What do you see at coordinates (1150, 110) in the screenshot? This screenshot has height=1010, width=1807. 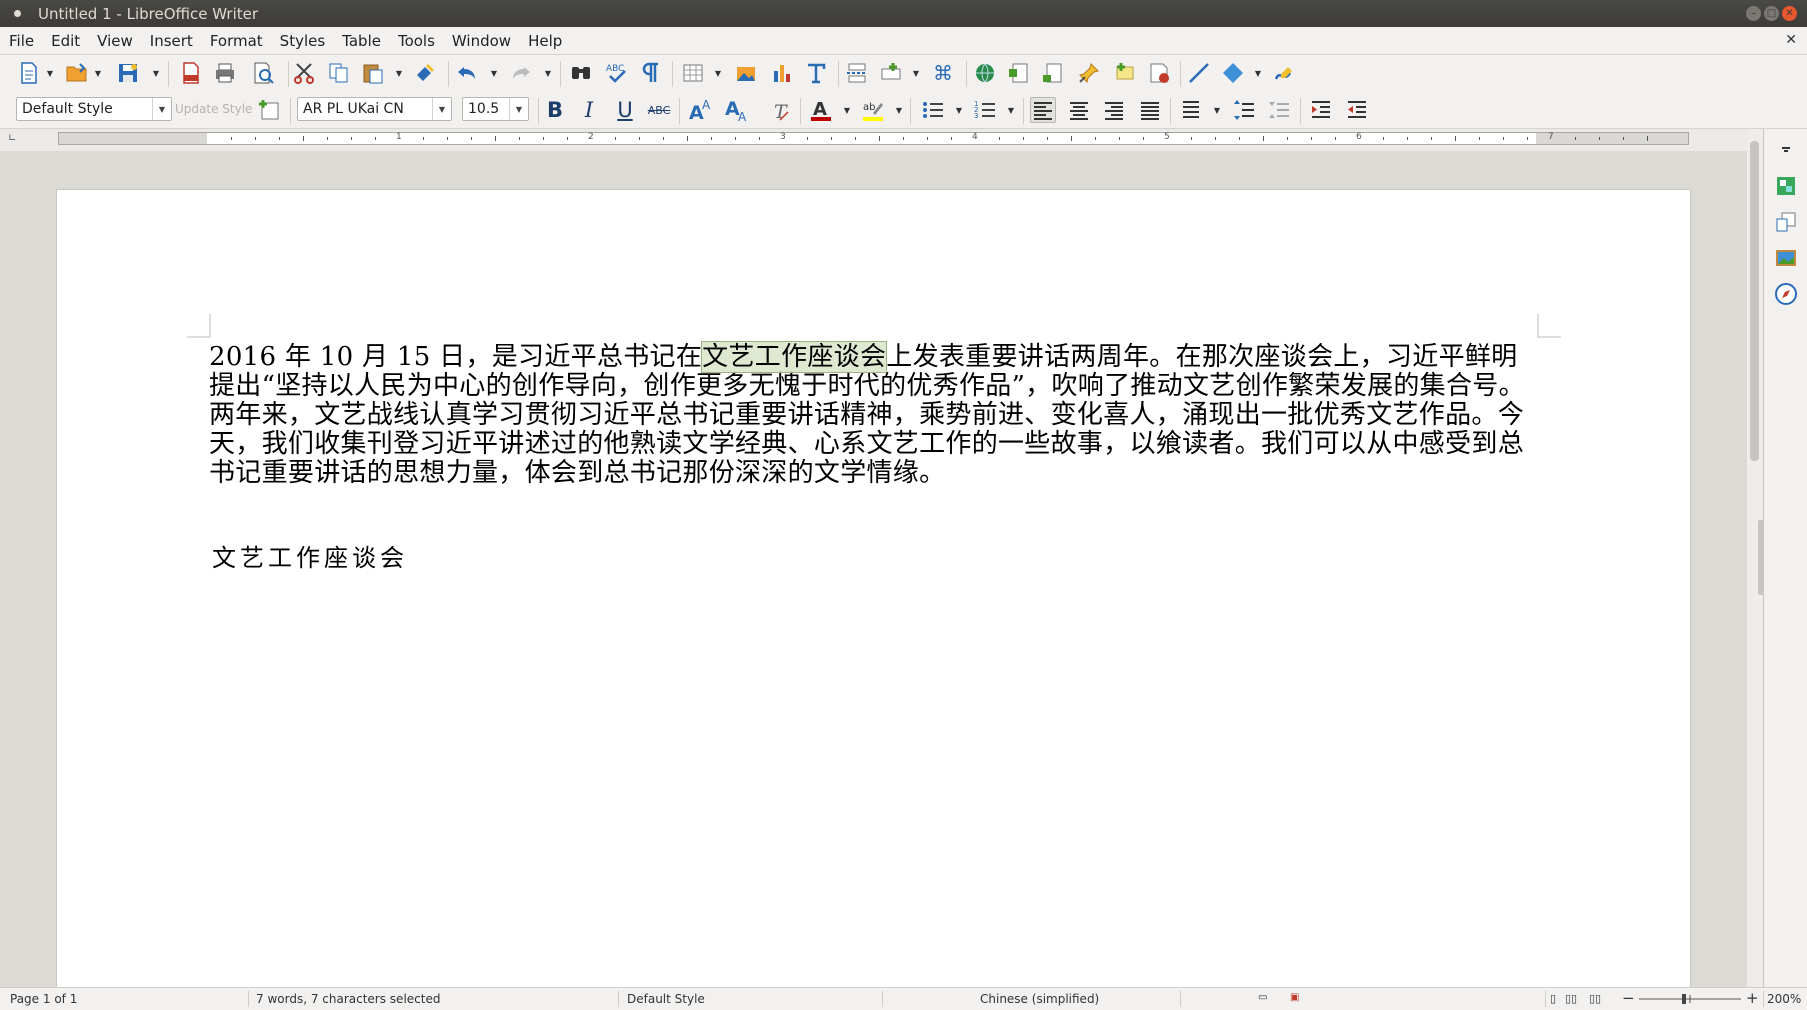 I see `justify-icon` at bounding box center [1150, 110].